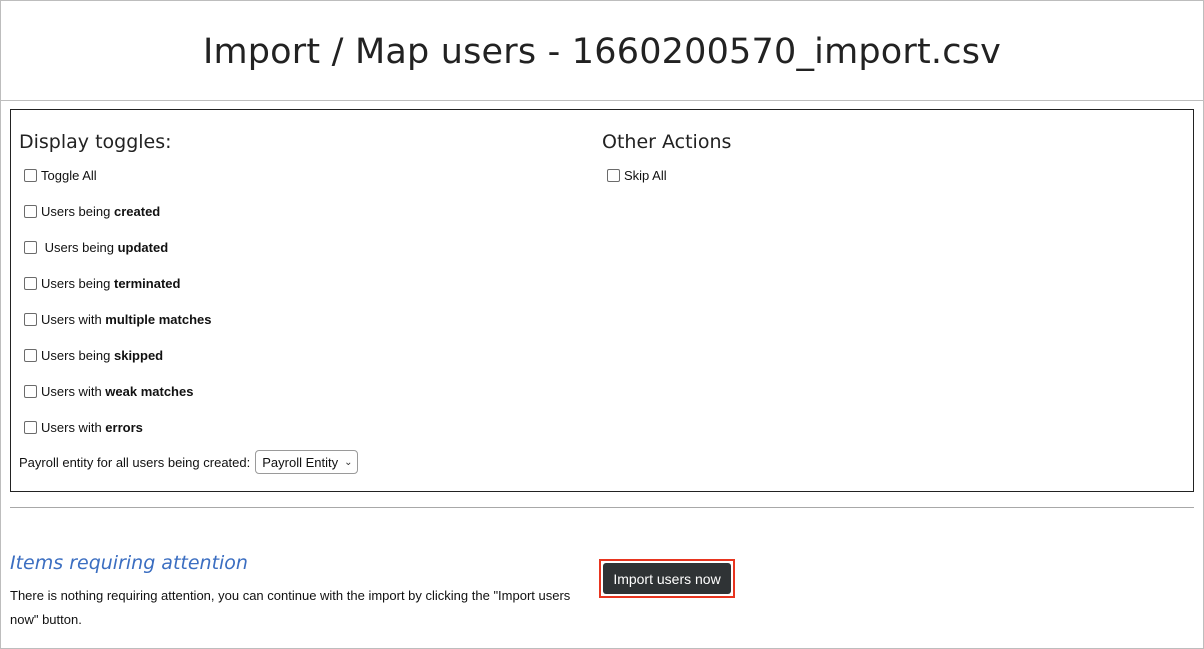  I want to click on toggle-label-bold: skipped, so click(138, 355).